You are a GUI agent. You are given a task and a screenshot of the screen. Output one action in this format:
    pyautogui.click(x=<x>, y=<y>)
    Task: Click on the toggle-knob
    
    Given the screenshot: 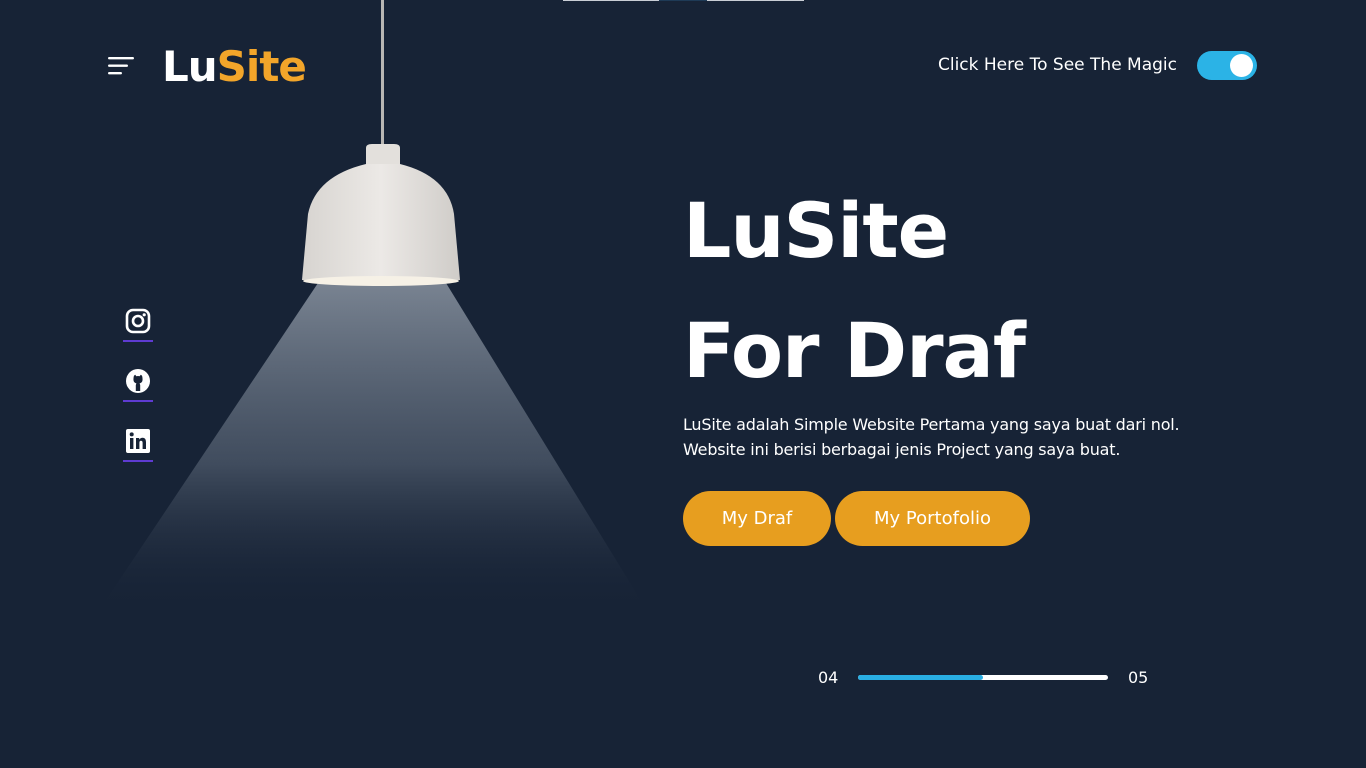 What is the action you would take?
    pyautogui.click(x=1241, y=65)
    